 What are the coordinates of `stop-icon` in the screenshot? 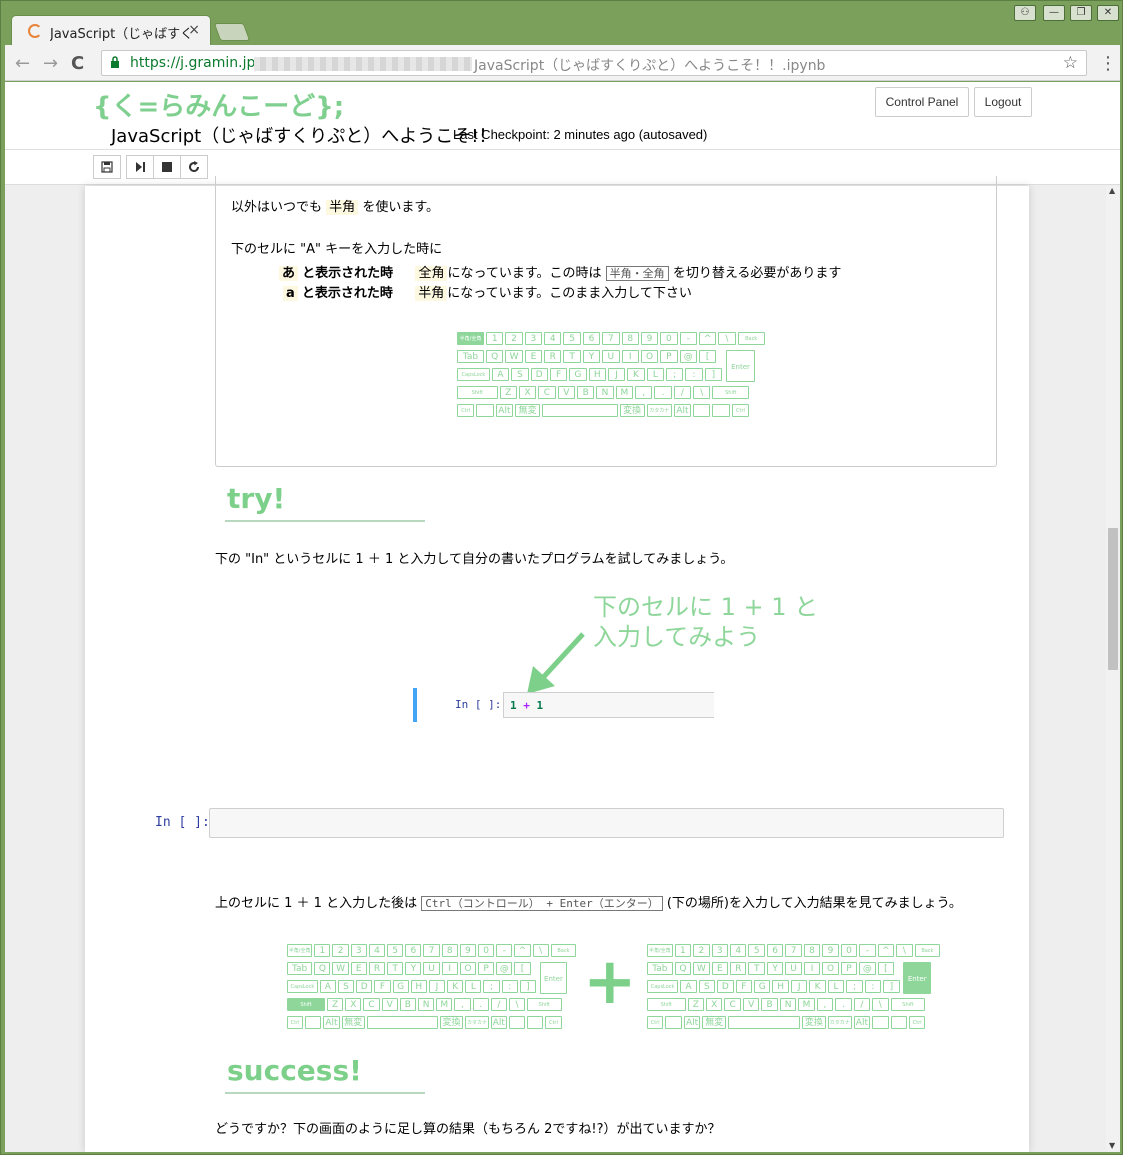 It's located at (167, 167).